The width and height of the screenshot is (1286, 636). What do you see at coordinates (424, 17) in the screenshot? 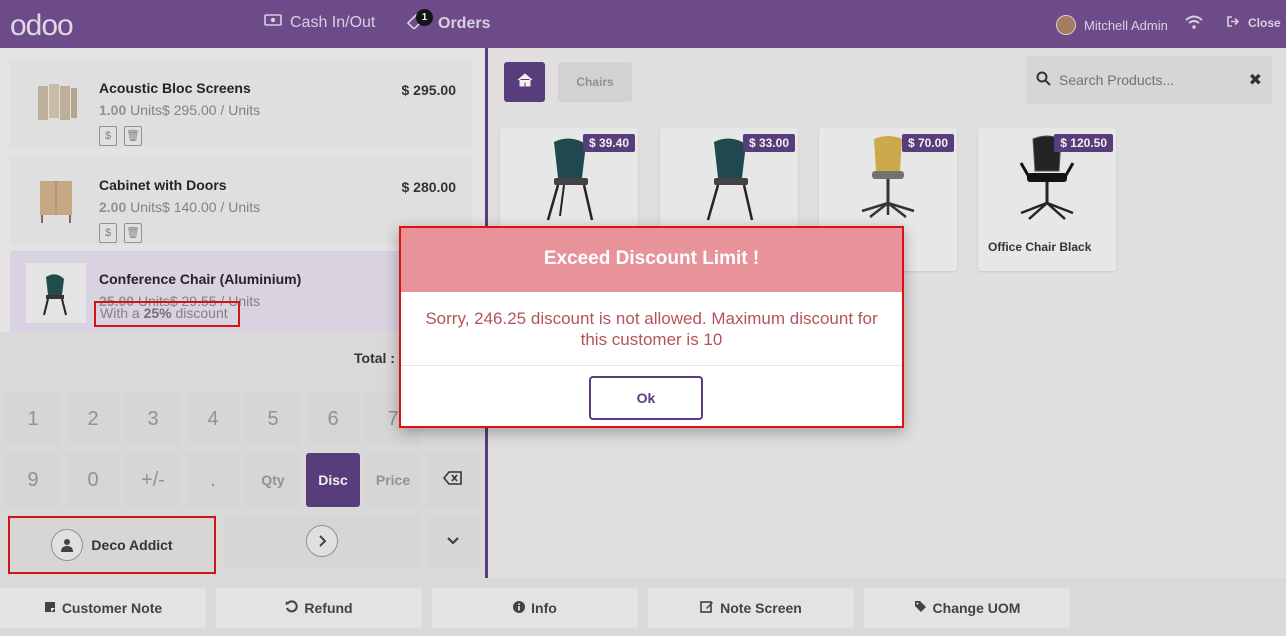
I see `orders-count-badge: 1` at bounding box center [424, 17].